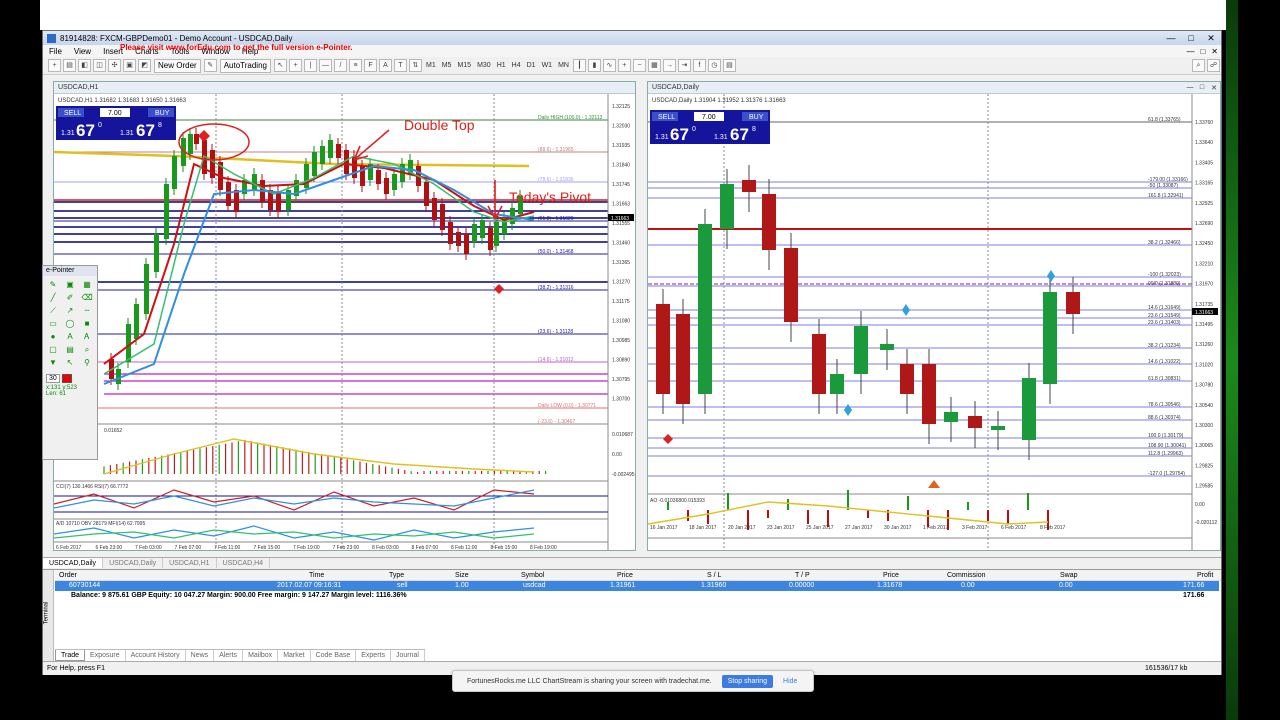 This screenshot has height=720, width=1280. I want to click on chart-tab-usdcad-daily-2: USDCAD,Daily, so click(133, 563).